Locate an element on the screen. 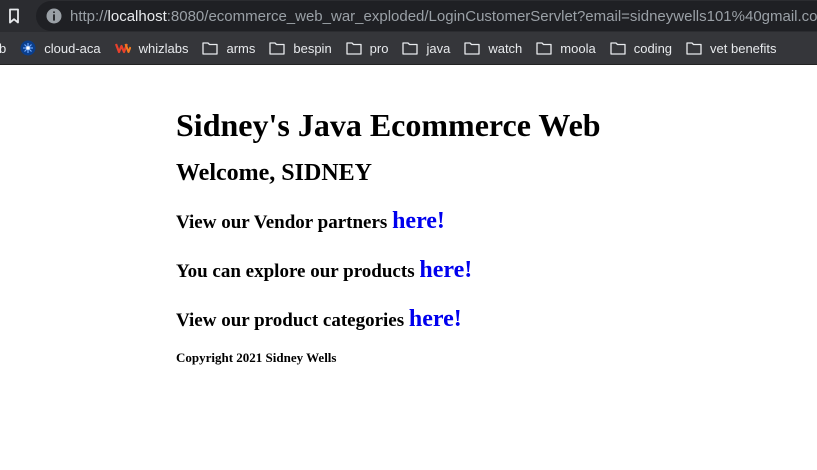 The image size is (817, 470). vendors-line: View our Vendor partners here! is located at coordinates (486, 222).